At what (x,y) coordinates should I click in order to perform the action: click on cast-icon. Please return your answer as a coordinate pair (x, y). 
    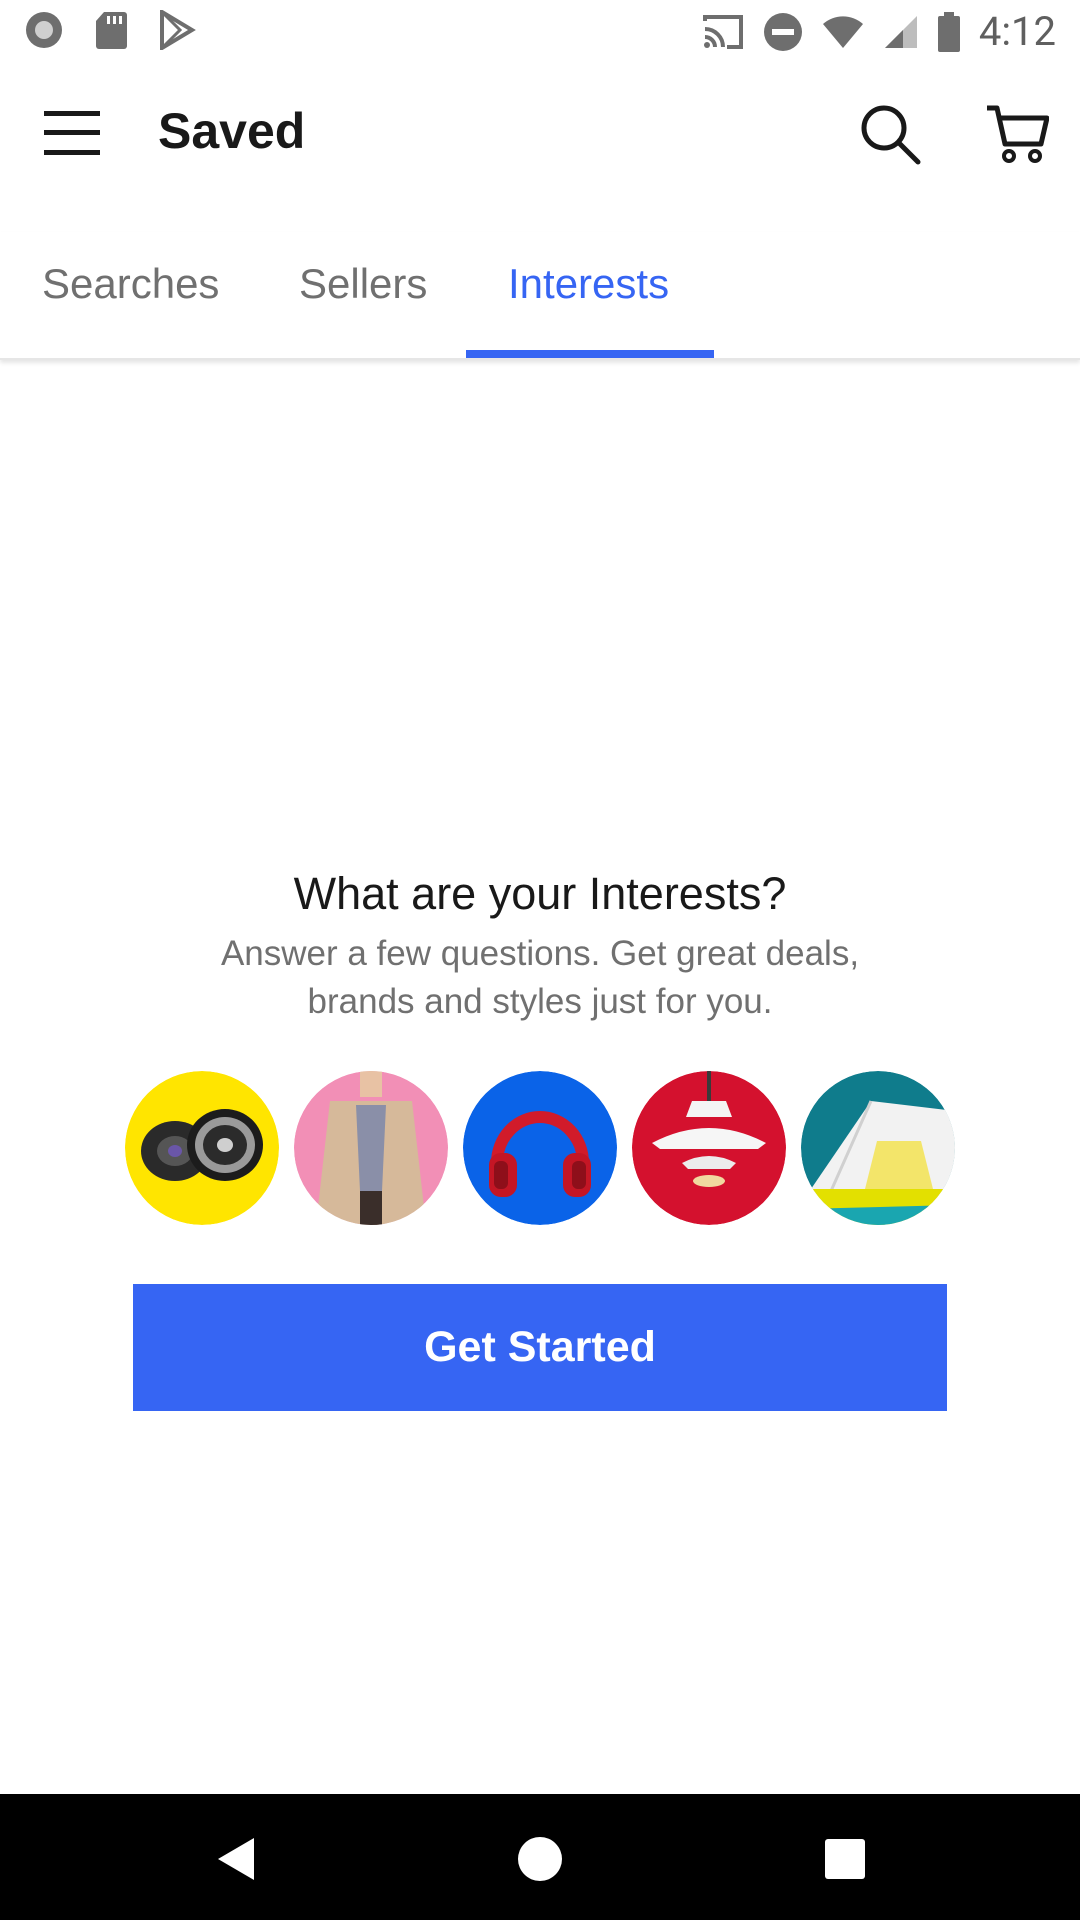
    Looking at the image, I should click on (722, 31).